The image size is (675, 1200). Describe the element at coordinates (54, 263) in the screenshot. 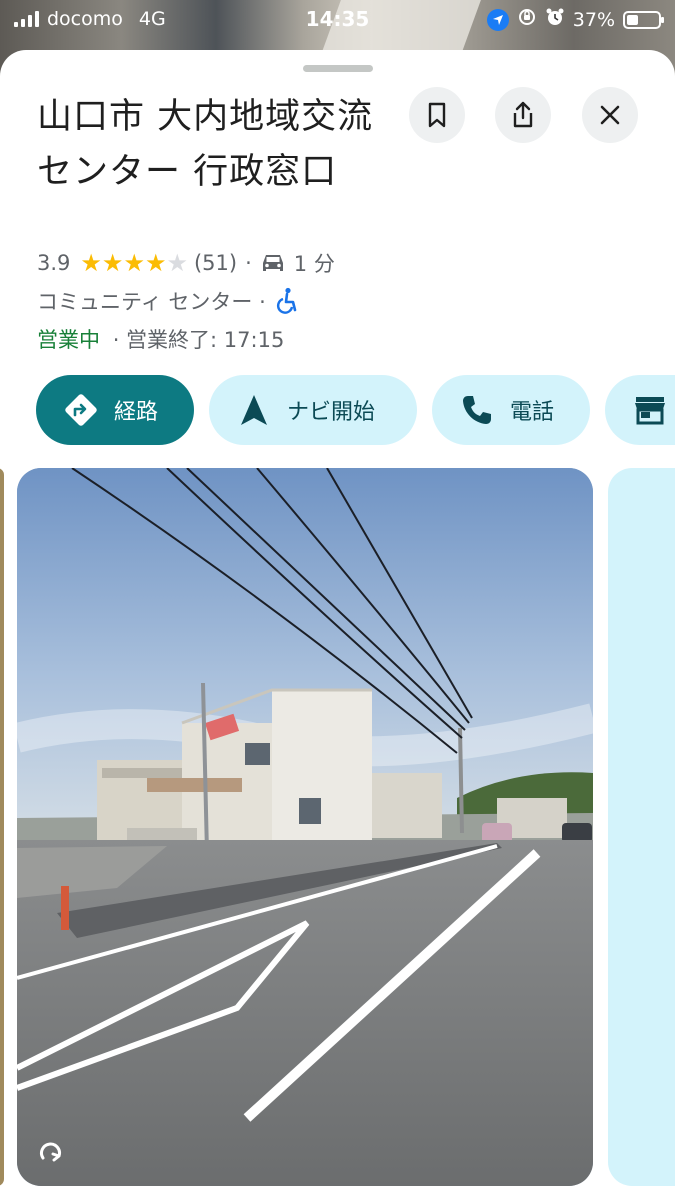

I see `rating-value: 3.9` at that location.